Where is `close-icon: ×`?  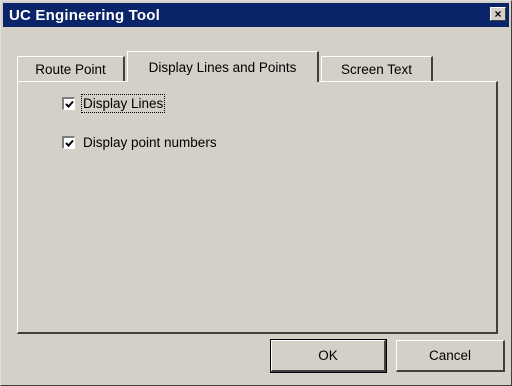
close-icon: × is located at coordinates (498, 14).